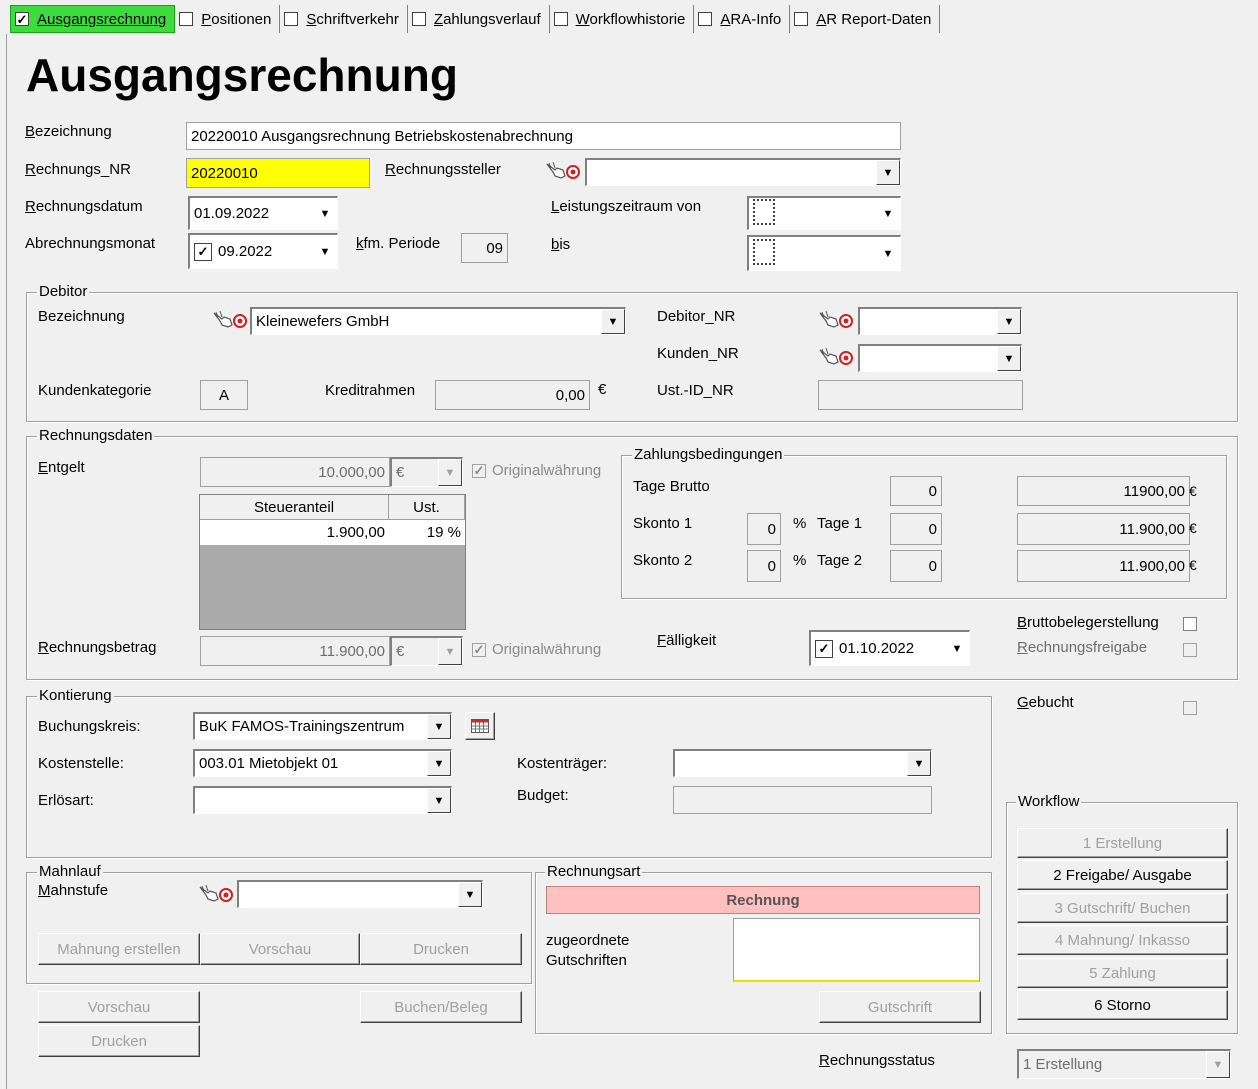 This screenshot has width=1258, height=1089. Describe the element at coordinates (295, 472) in the screenshot. I see `entgelt-field: 10.000,00` at that location.